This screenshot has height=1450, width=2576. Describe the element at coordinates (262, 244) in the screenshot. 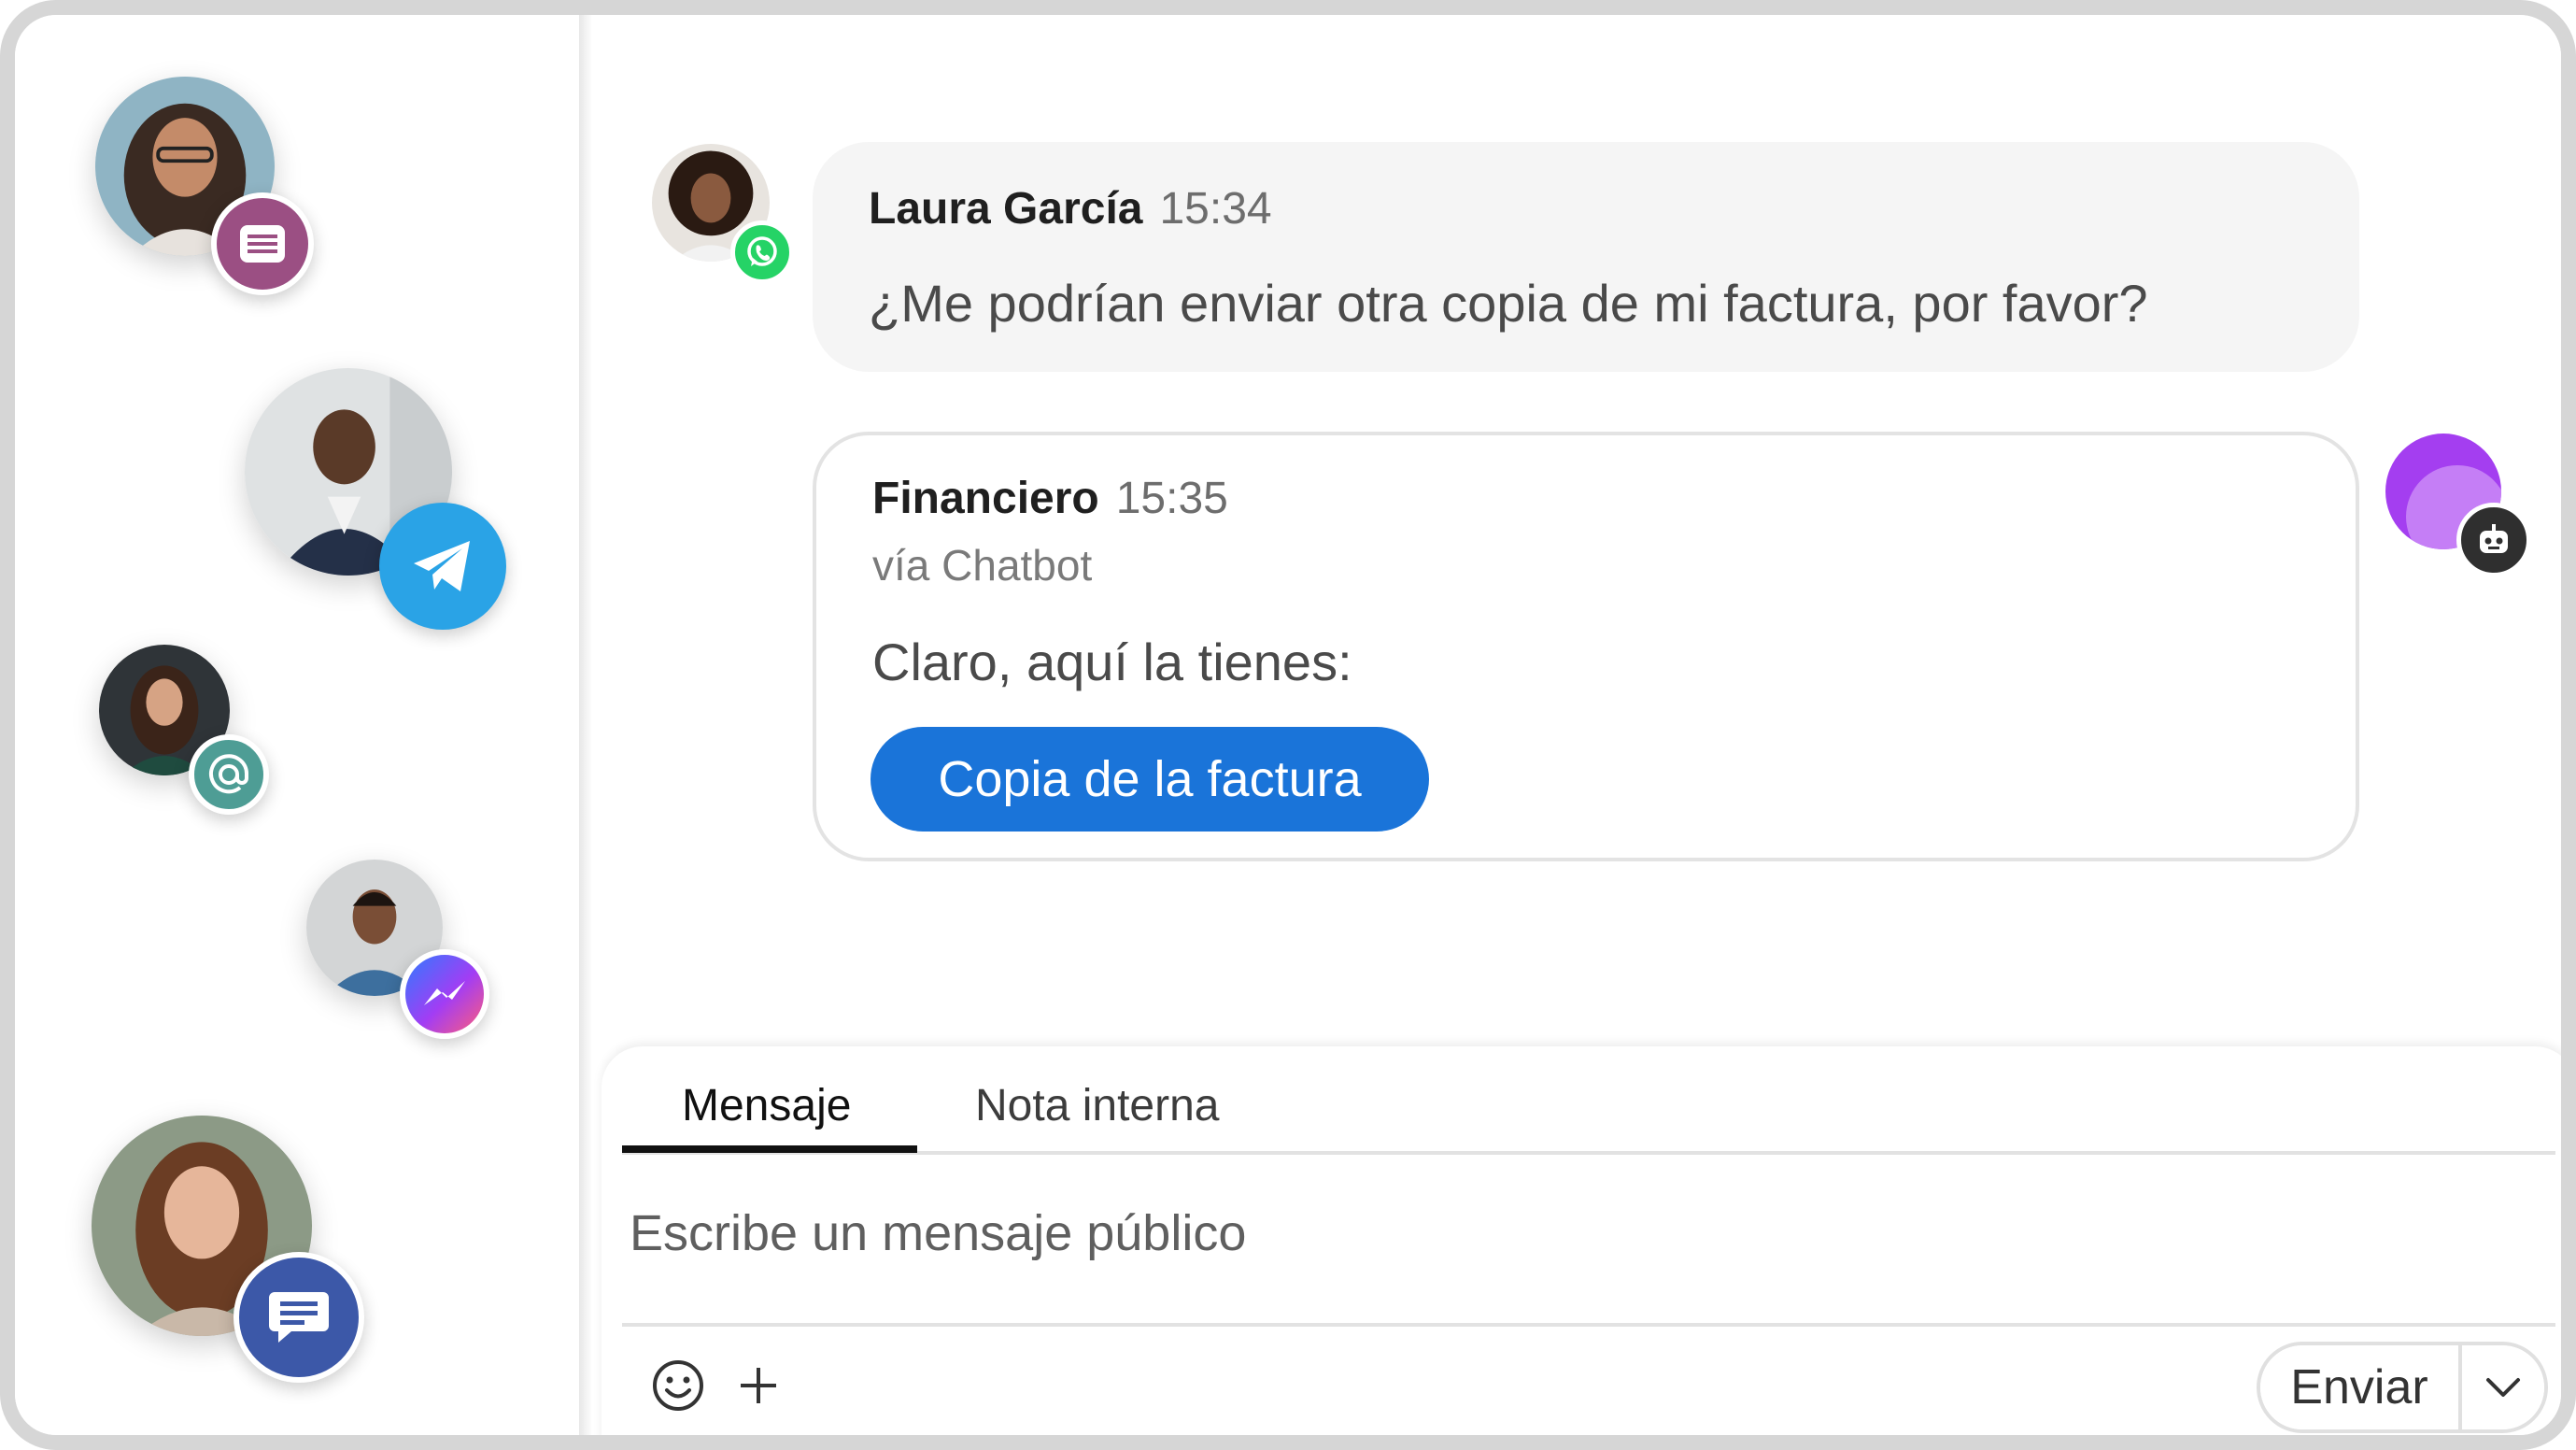

I see `message-lines-icon` at that location.